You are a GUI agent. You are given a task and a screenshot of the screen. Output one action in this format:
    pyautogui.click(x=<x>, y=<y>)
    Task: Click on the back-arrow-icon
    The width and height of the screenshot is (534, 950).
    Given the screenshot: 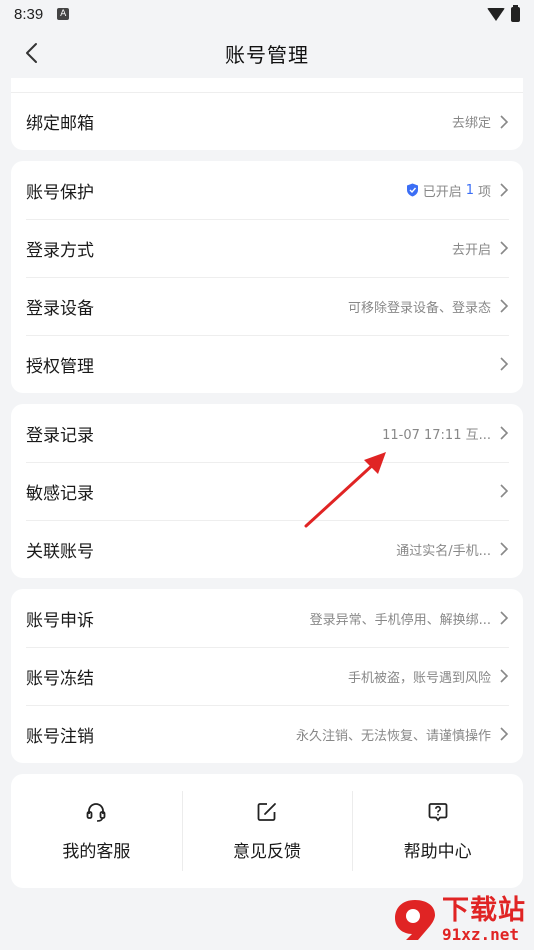 What is the action you would take?
    pyautogui.click(x=33, y=53)
    